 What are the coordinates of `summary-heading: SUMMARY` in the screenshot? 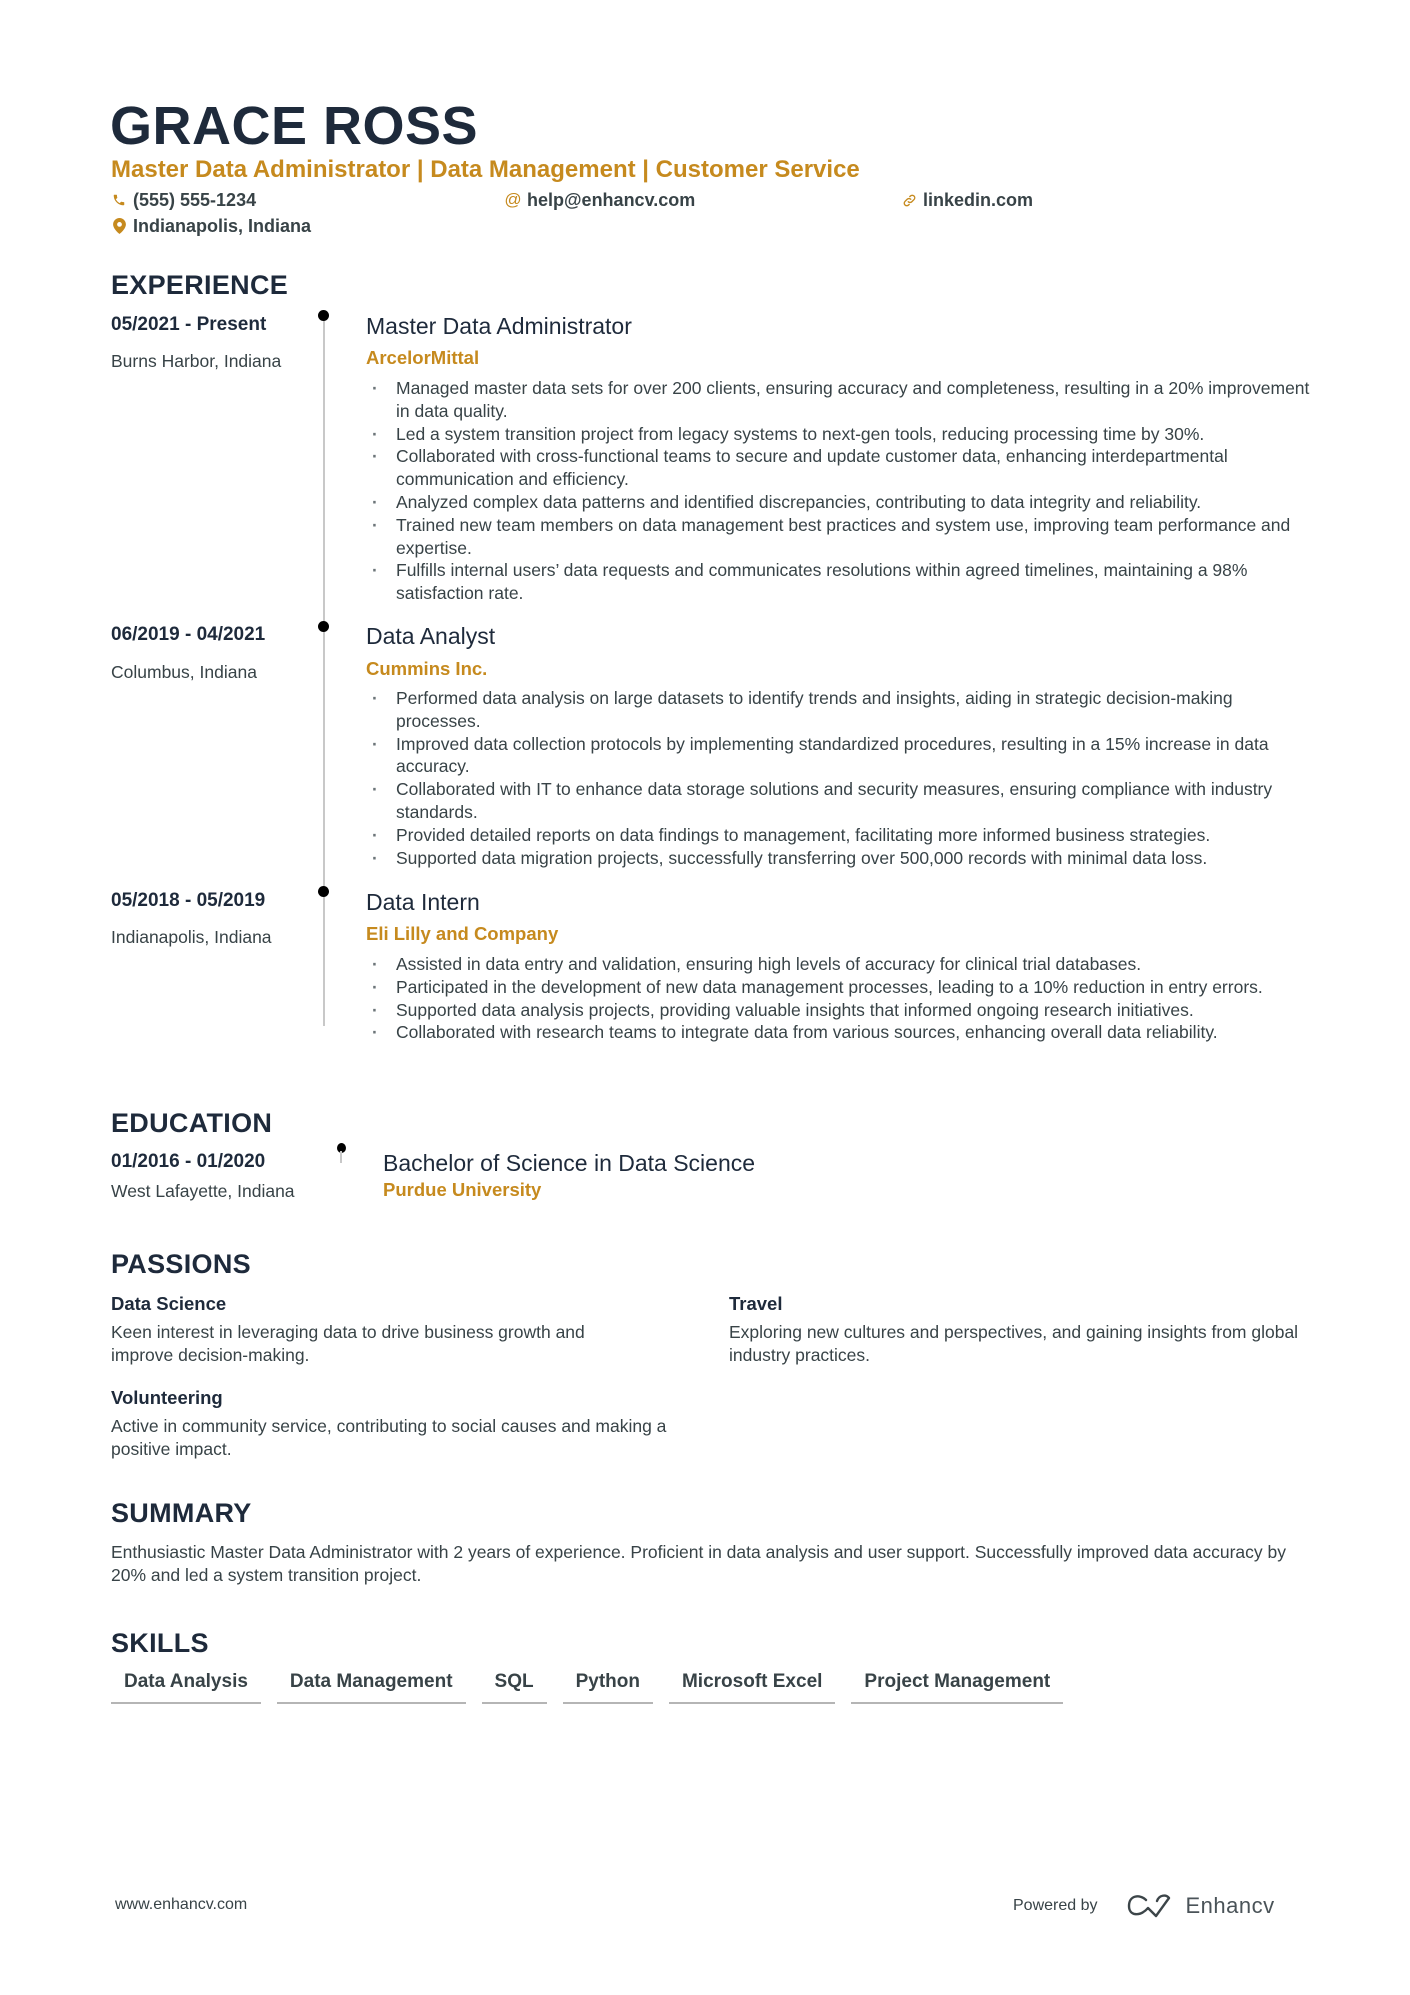 It's located at (181, 1513).